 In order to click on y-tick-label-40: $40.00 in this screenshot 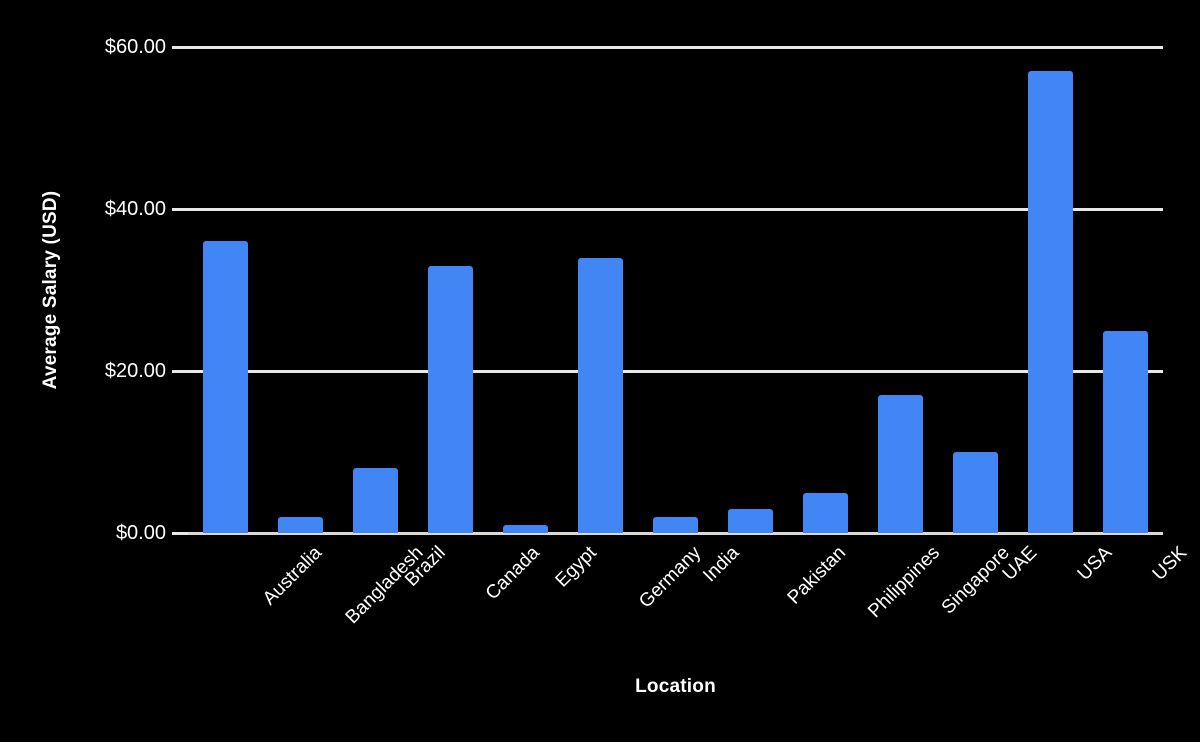, I will do `click(135, 209)`.